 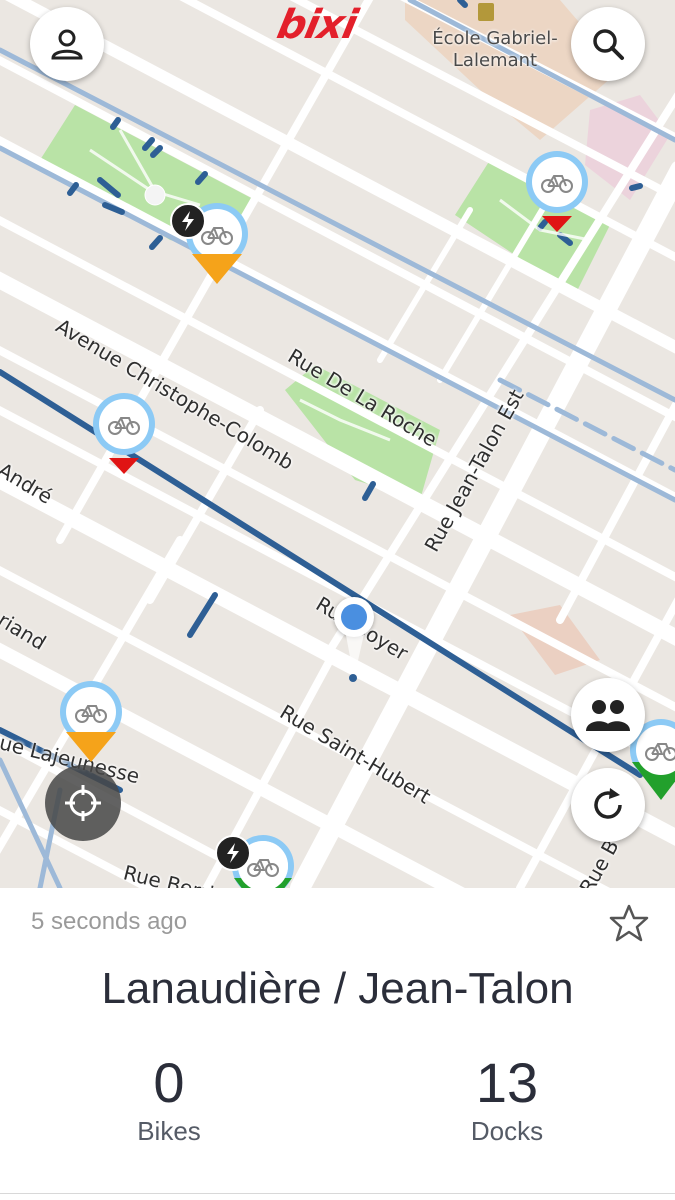 I want to click on locate-button, so click(x=83, y=803).